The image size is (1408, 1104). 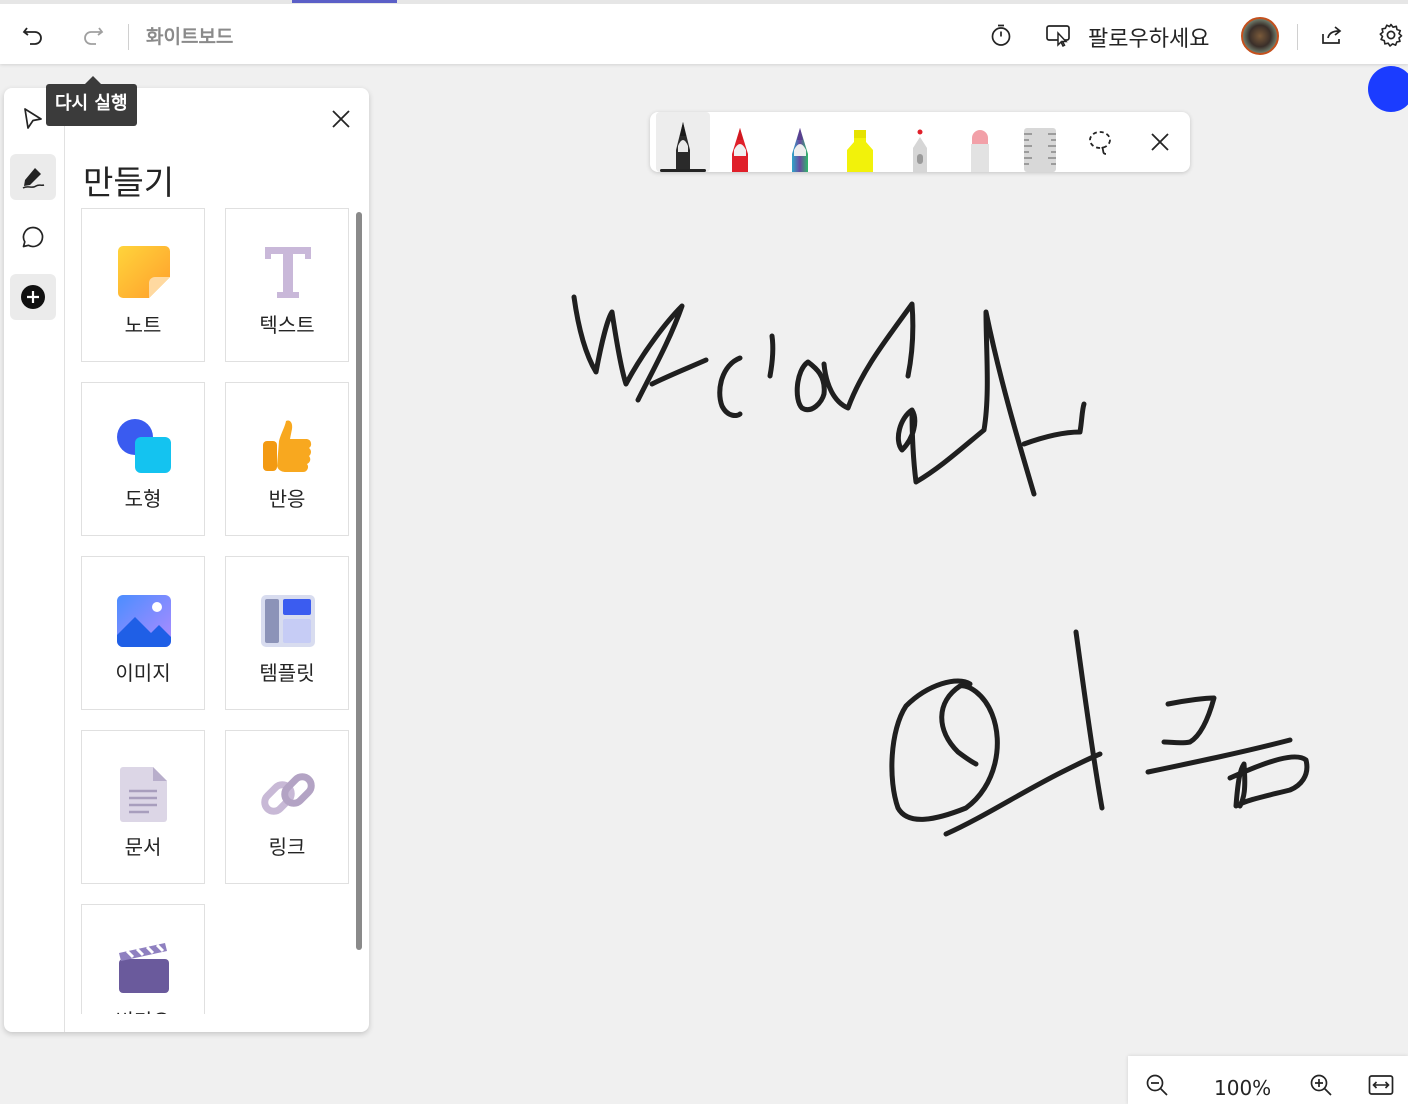 I want to click on zoom-in-icon, so click(x=1321, y=1085).